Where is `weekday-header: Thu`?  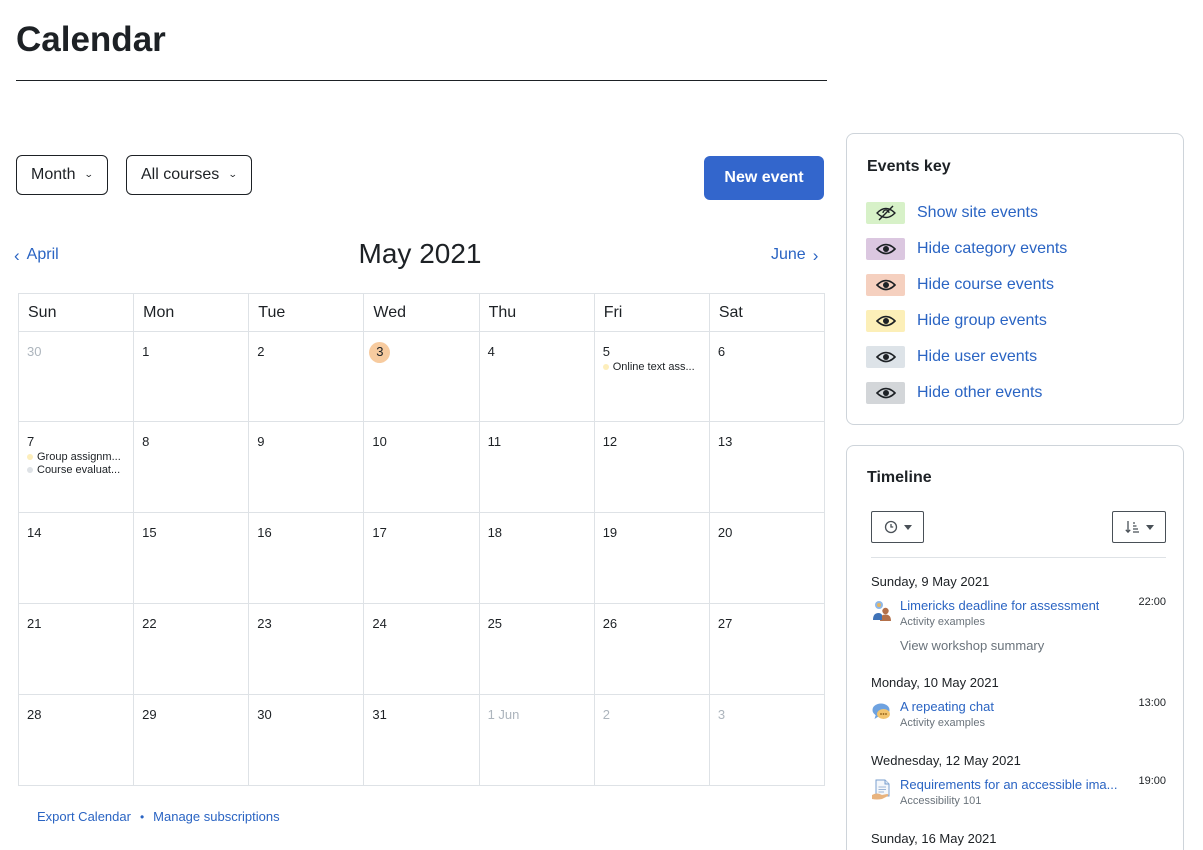
weekday-header: Thu is located at coordinates (536, 312).